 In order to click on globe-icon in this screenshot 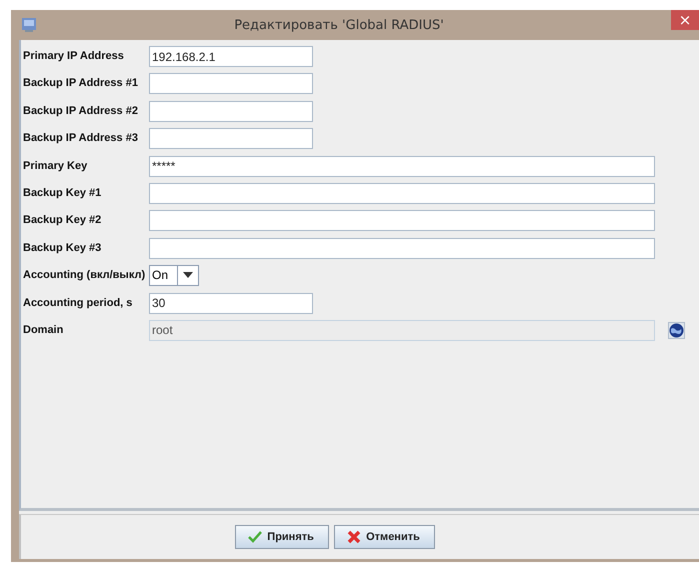, I will do `click(676, 330)`.